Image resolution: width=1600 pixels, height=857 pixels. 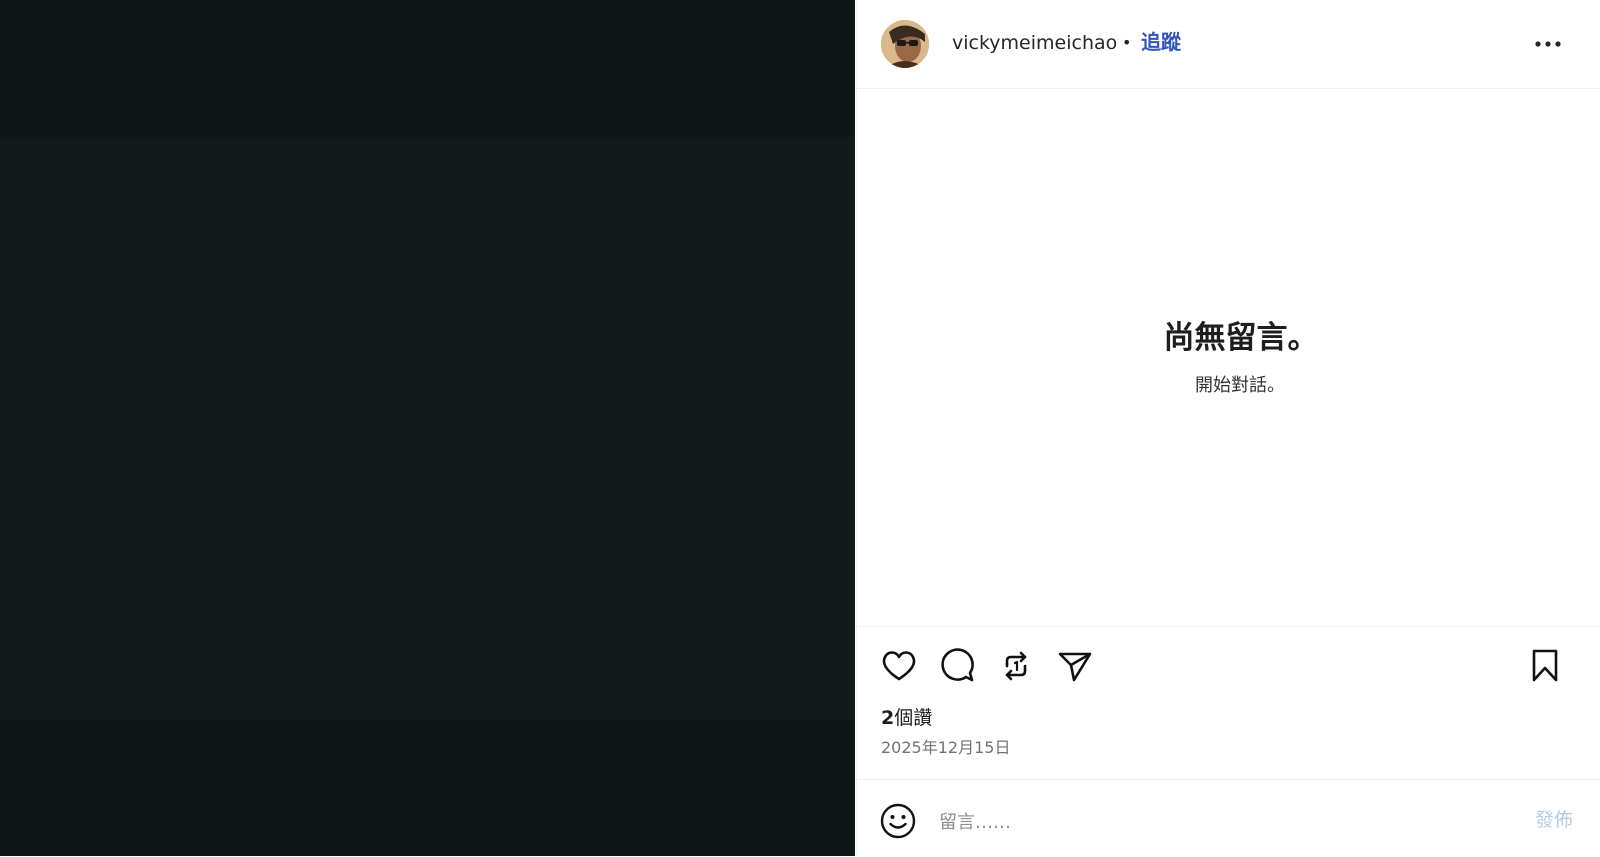 What do you see at coordinates (913, 718) in the screenshot?
I see `likes-suffix: 個讚` at bounding box center [913, 718].